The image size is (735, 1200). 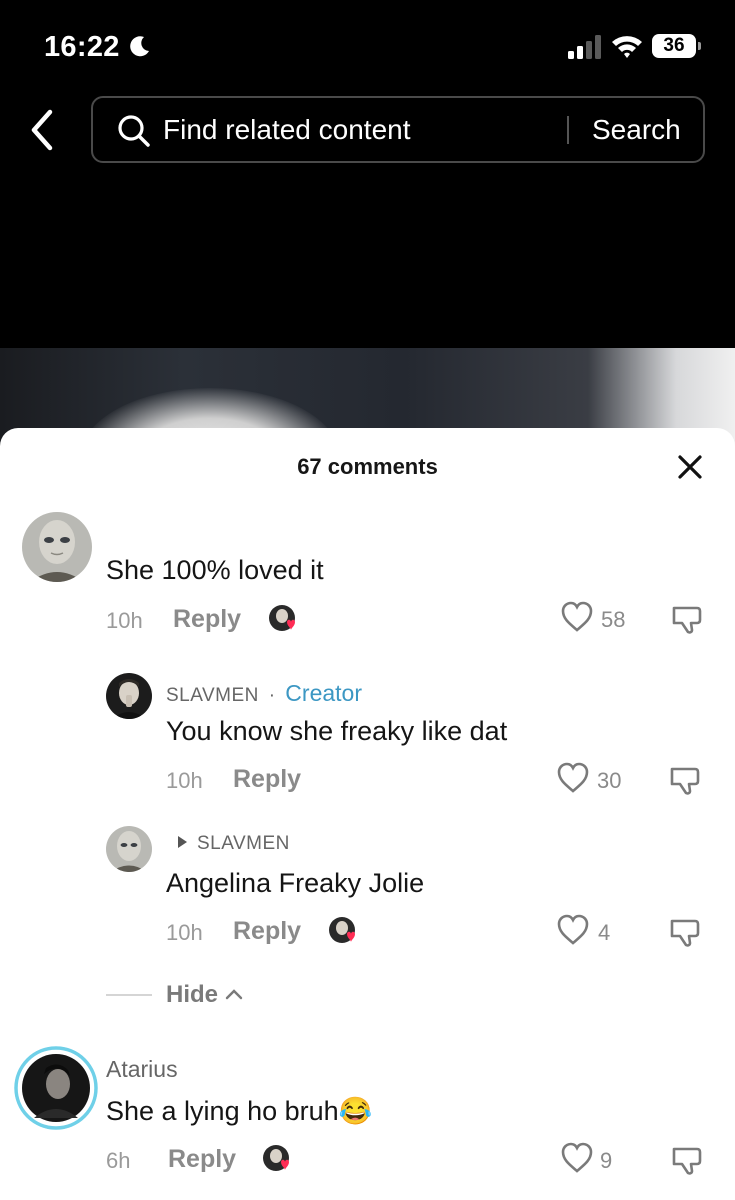 I want to click on battery-level: 36, so click(x=674, y=46).